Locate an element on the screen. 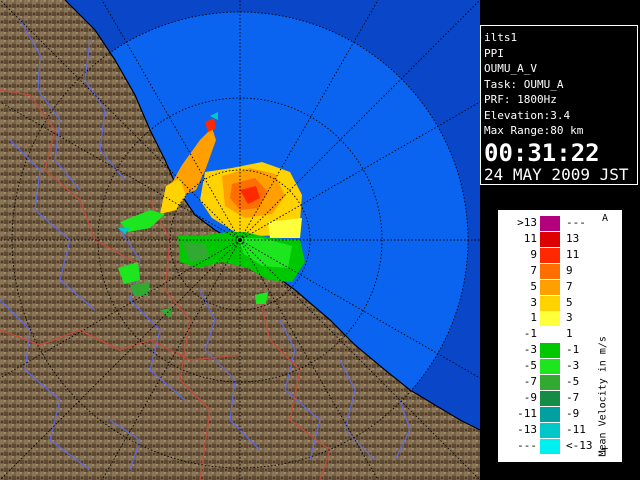  legend-title-box: Mean Velocity in m/s is located at coordinates (603, 396).